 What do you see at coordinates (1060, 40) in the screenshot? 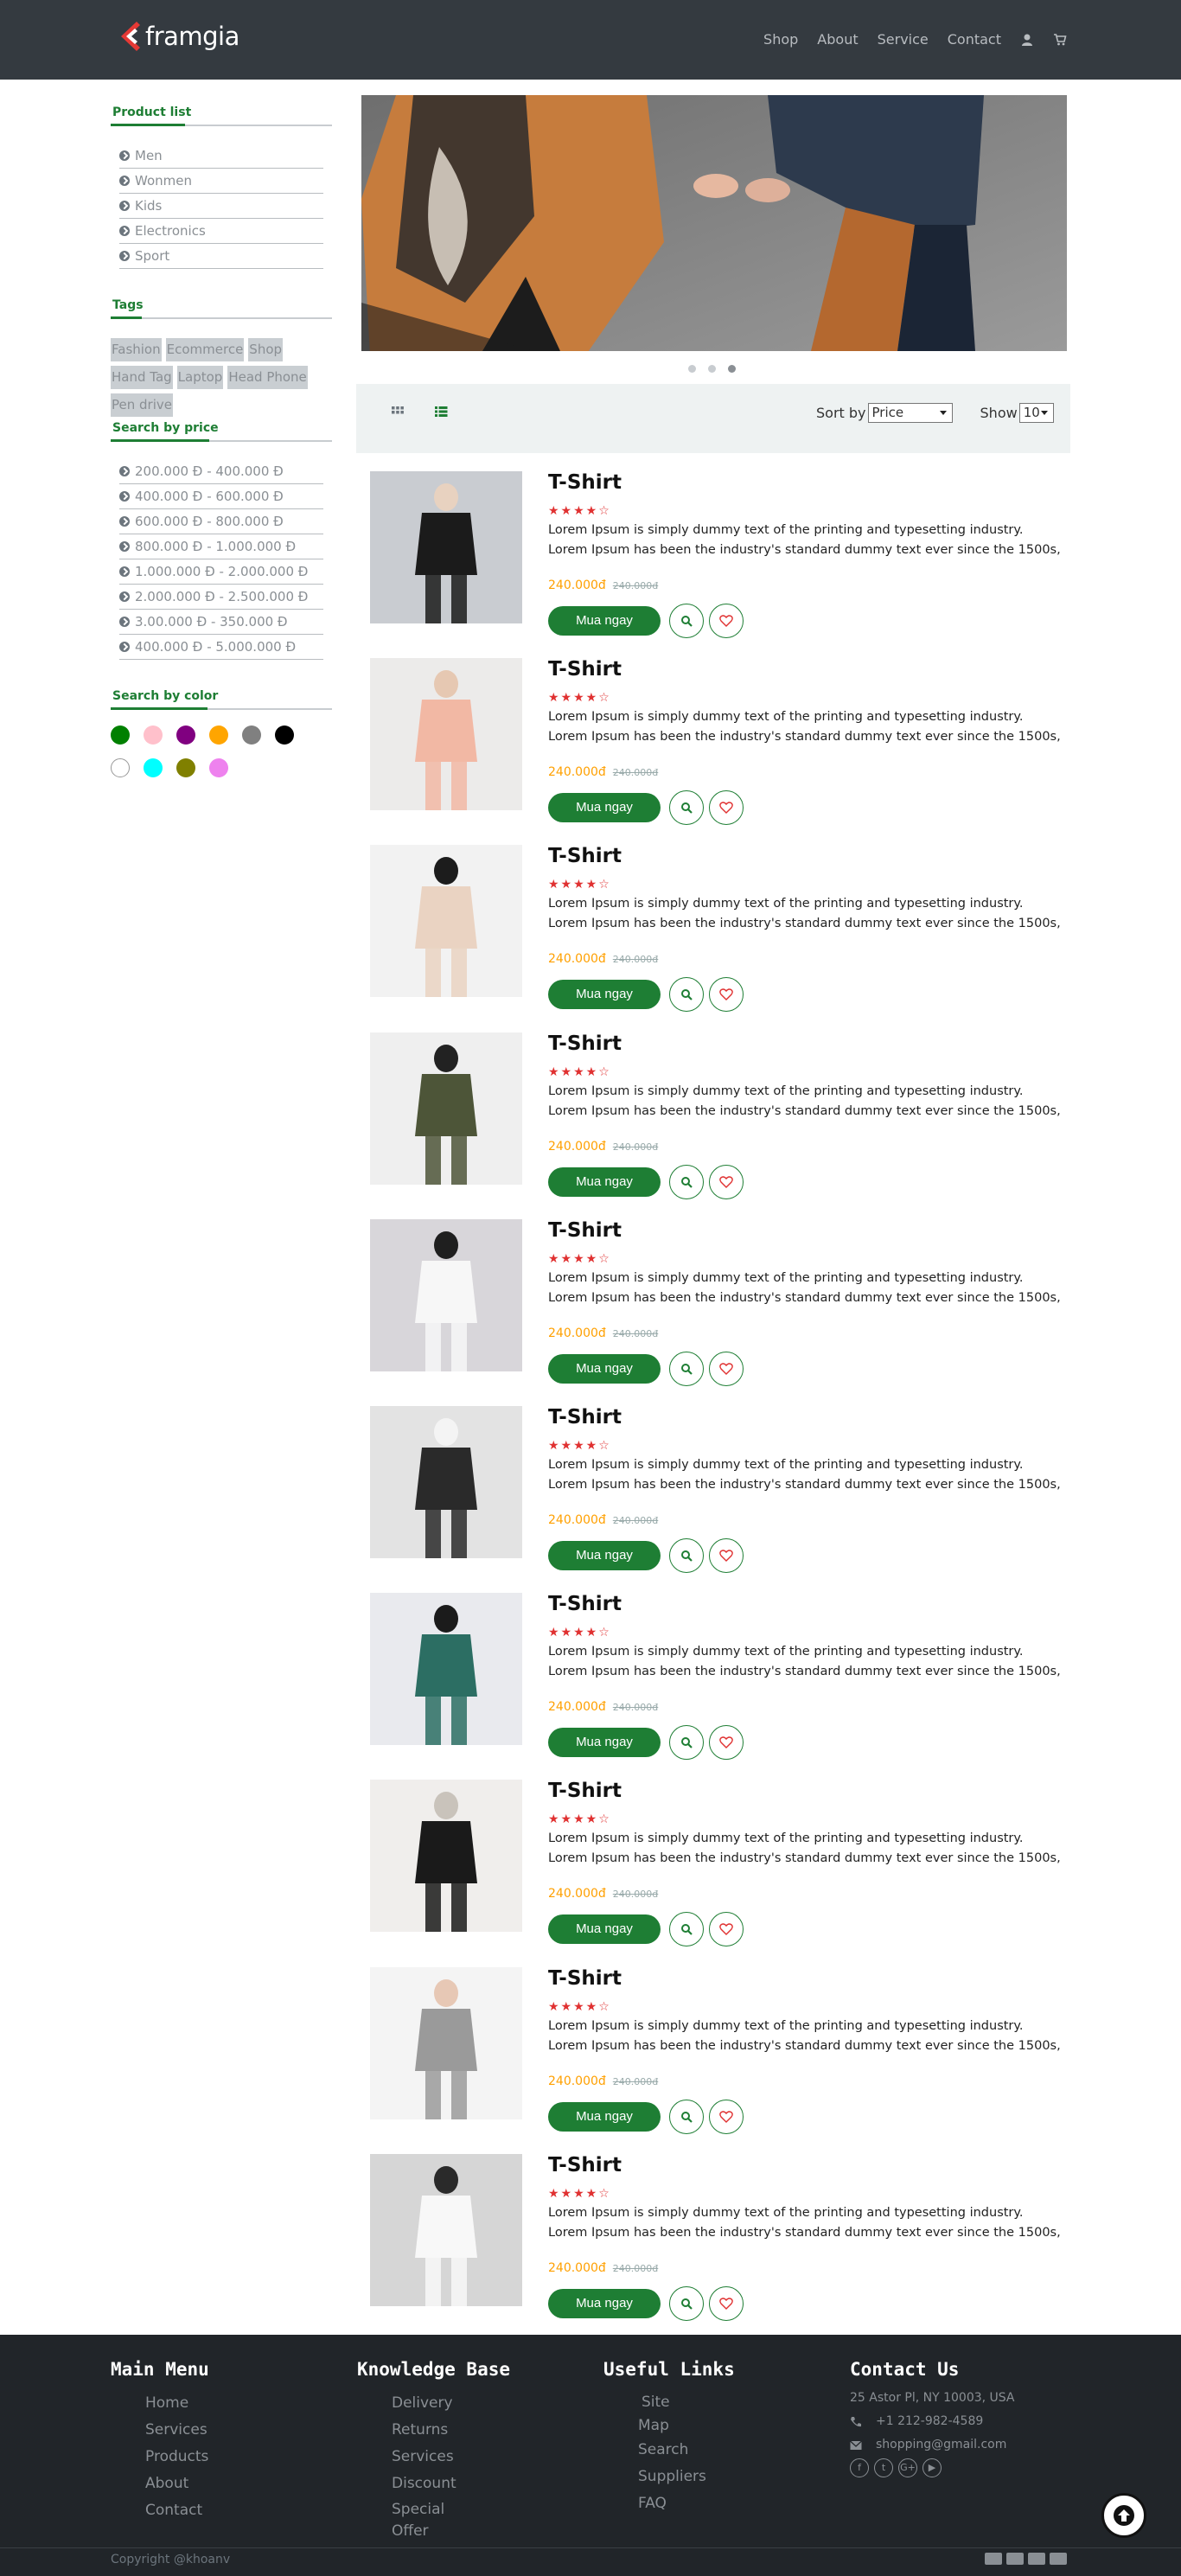
I see `cart-icon` at bounding box center [1060, 40].